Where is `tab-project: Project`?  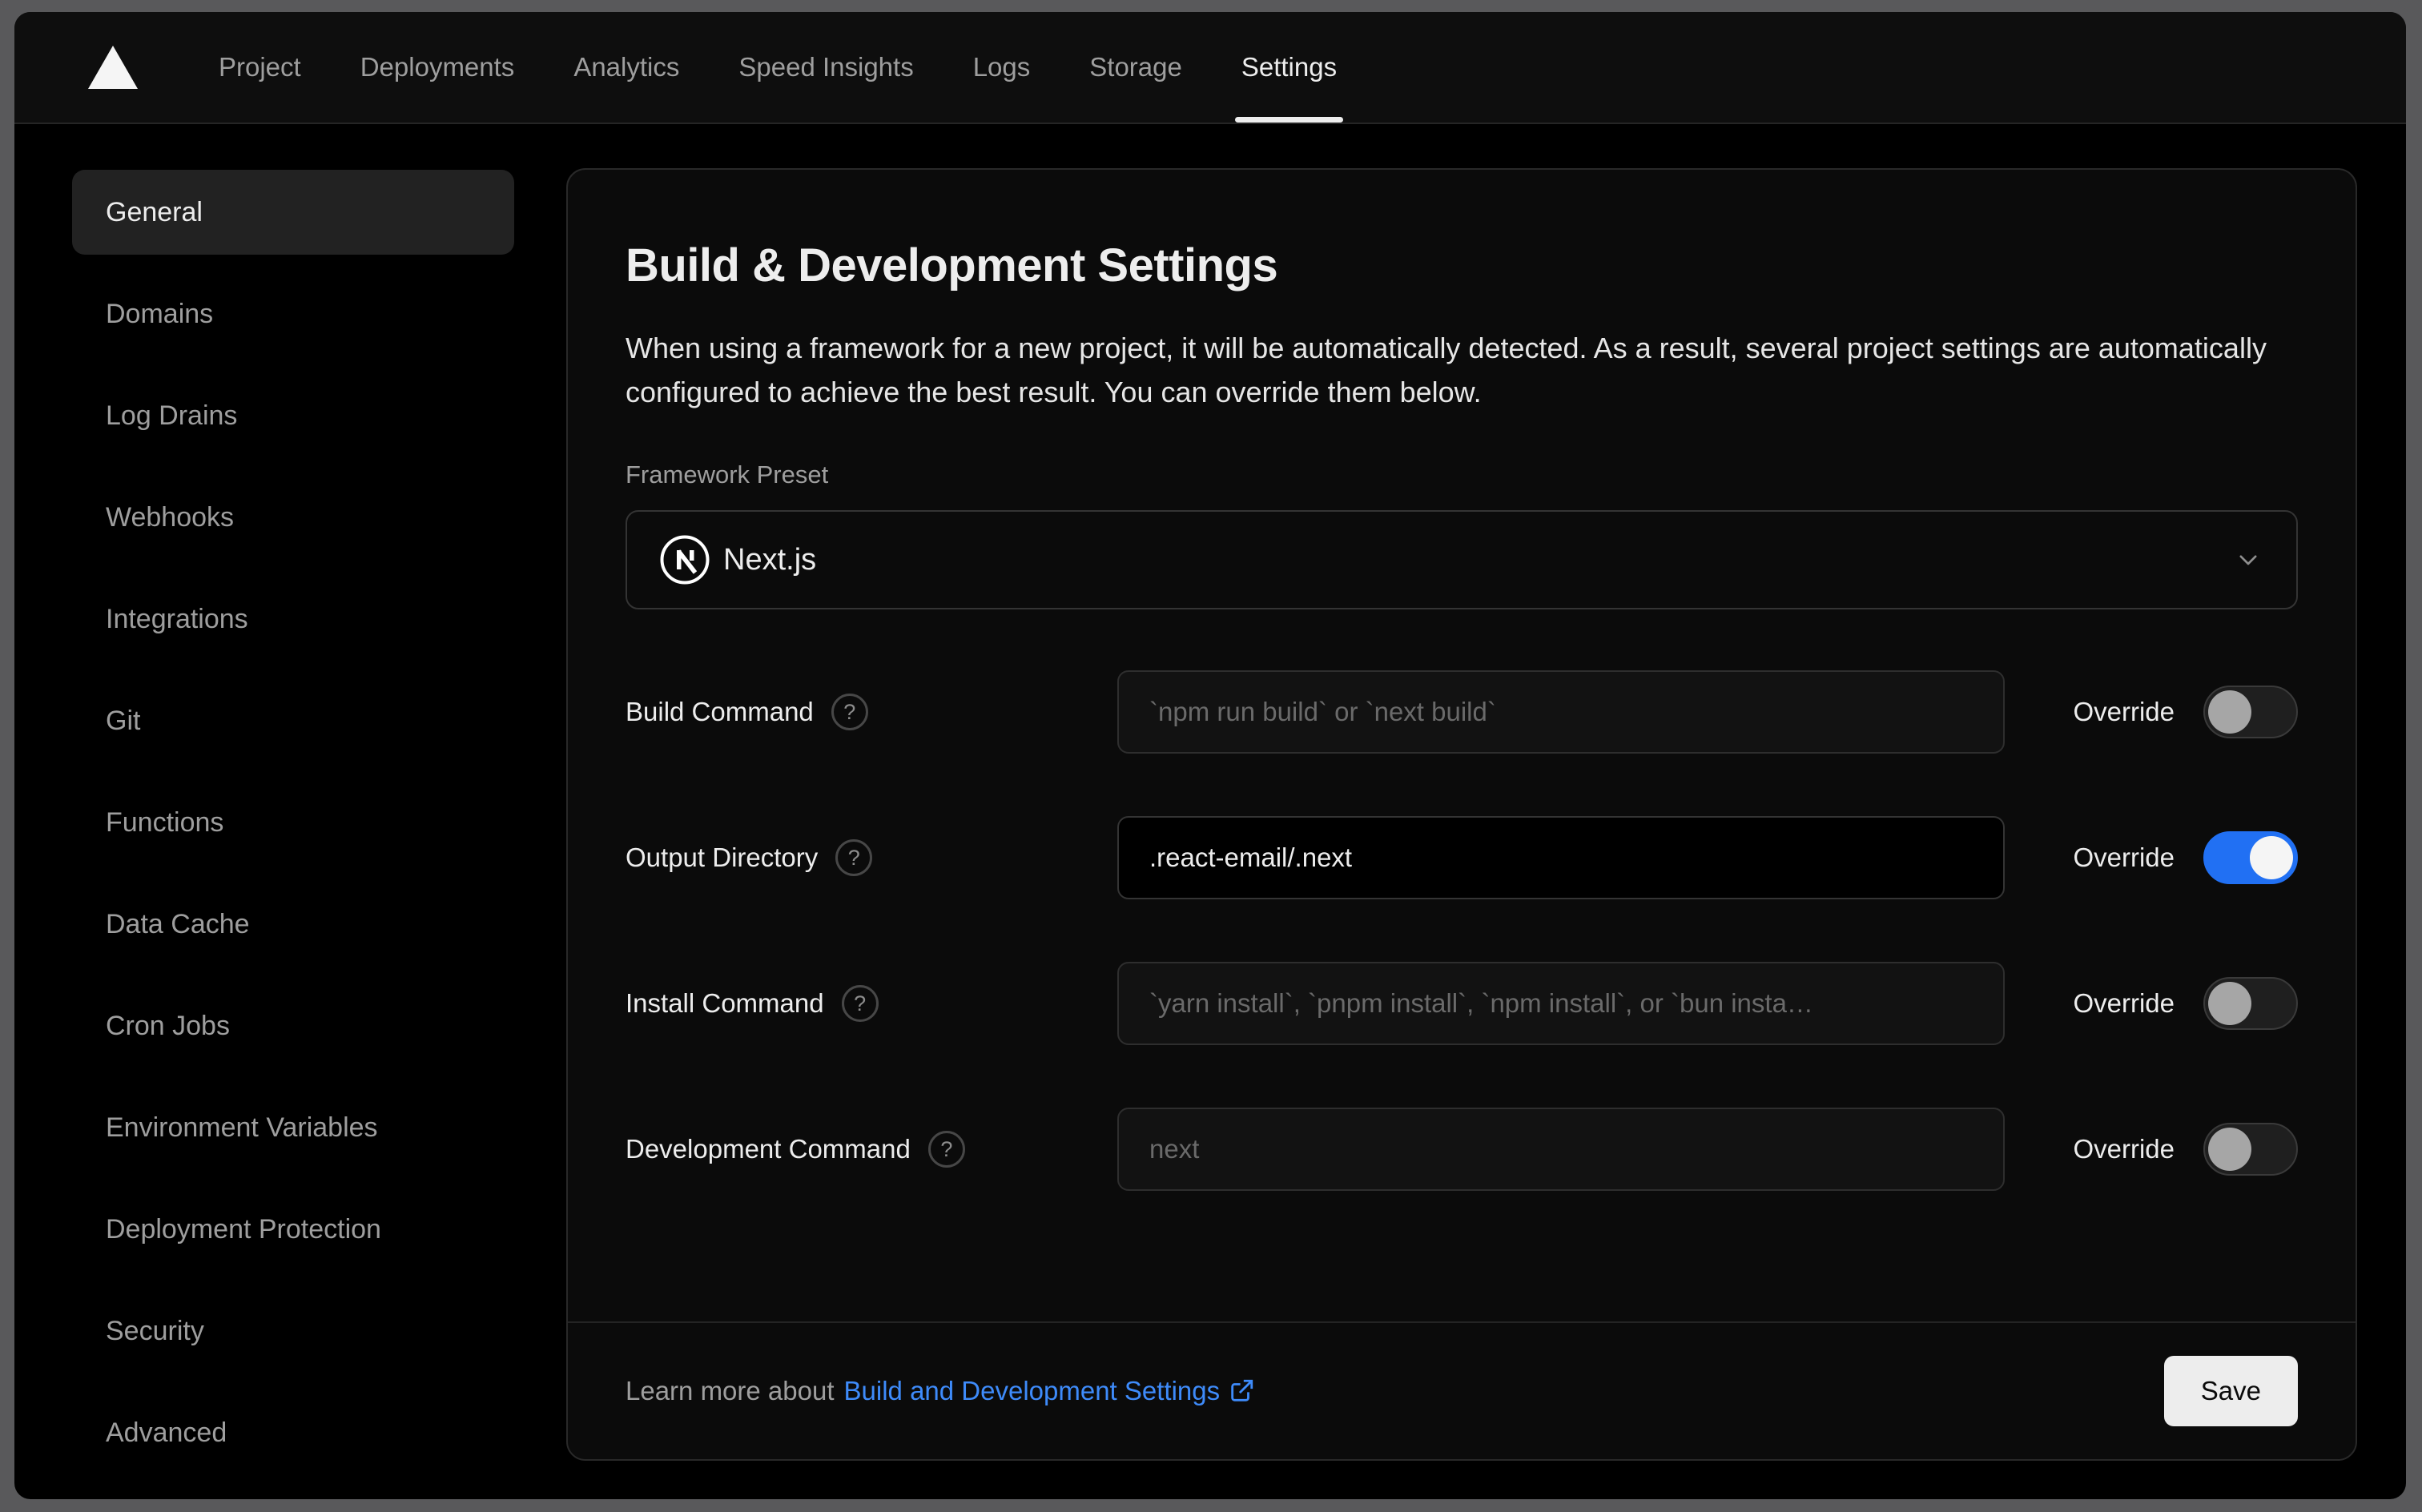
tab-project: Project is located at coordinates (260, 67).